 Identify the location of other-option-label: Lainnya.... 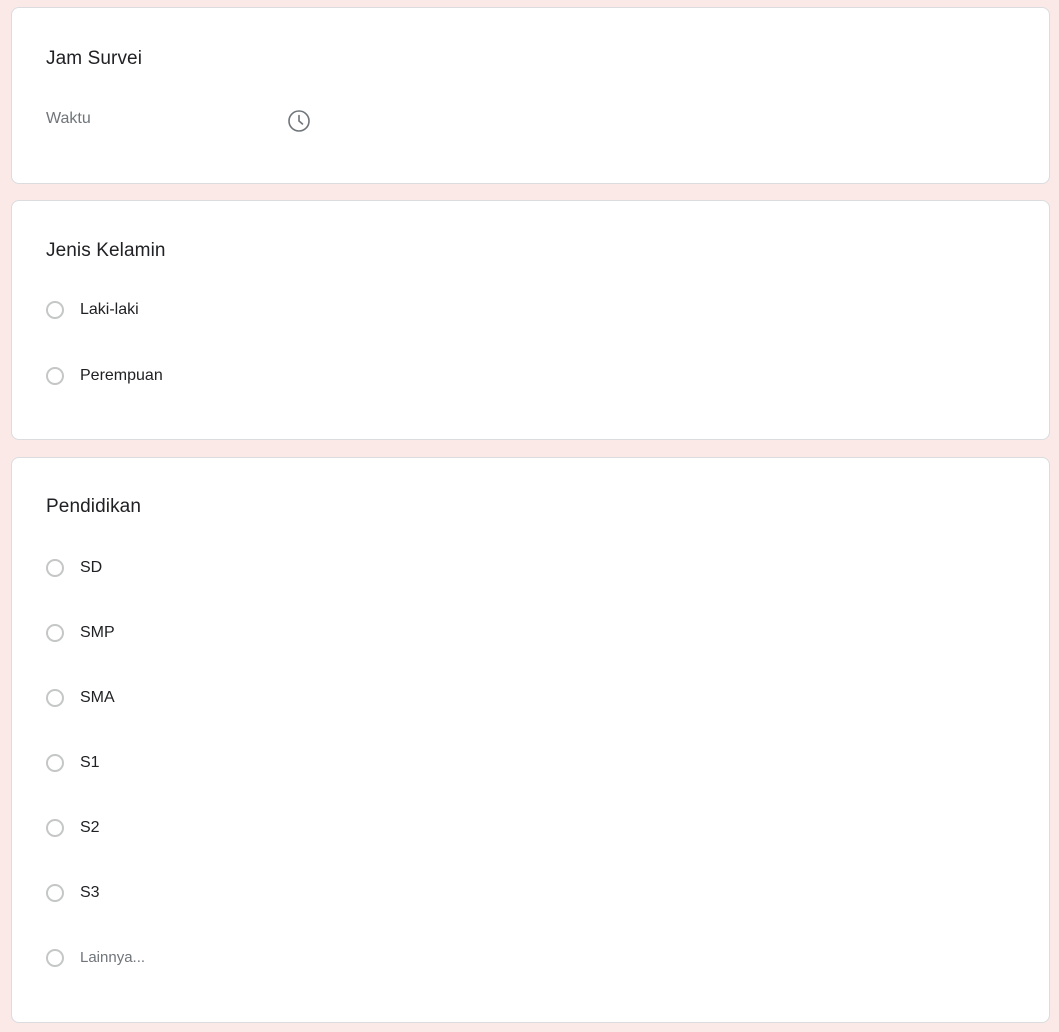
(113, 957).